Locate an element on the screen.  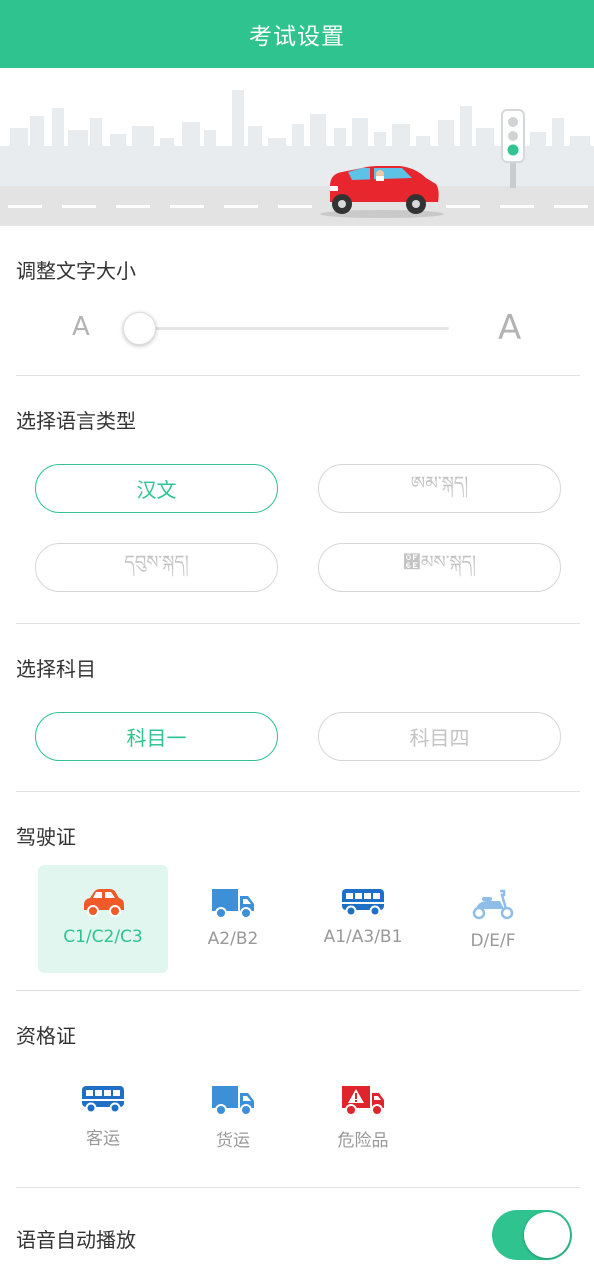
voice-autoplay-toggle is located at coordinates (532, 1235).